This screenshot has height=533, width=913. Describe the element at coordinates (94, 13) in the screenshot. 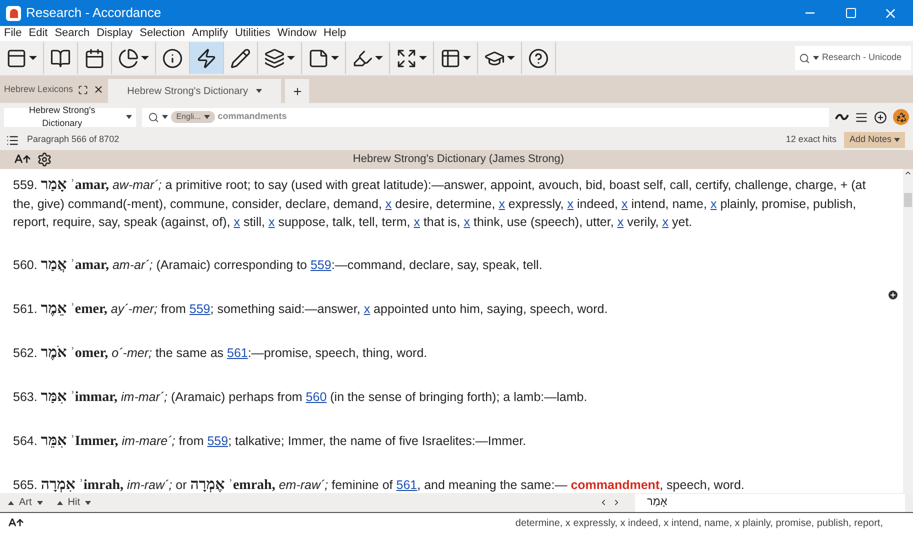

I see `window-title: Research - Accordance` at that location.